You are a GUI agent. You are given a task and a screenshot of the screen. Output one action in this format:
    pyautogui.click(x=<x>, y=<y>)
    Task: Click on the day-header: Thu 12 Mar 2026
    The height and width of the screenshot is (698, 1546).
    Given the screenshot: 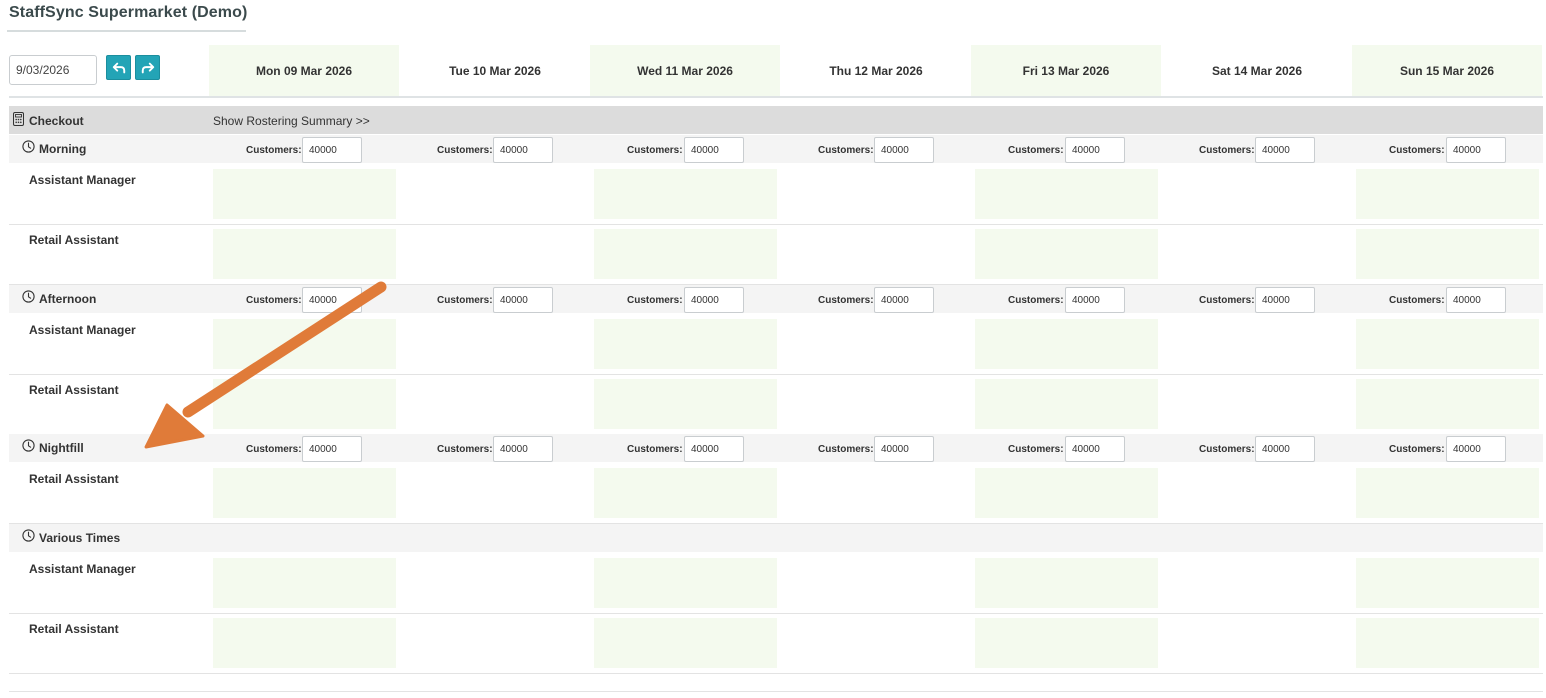 What is the action you would take?
    pyautogui.click(x=876, y=70)
    